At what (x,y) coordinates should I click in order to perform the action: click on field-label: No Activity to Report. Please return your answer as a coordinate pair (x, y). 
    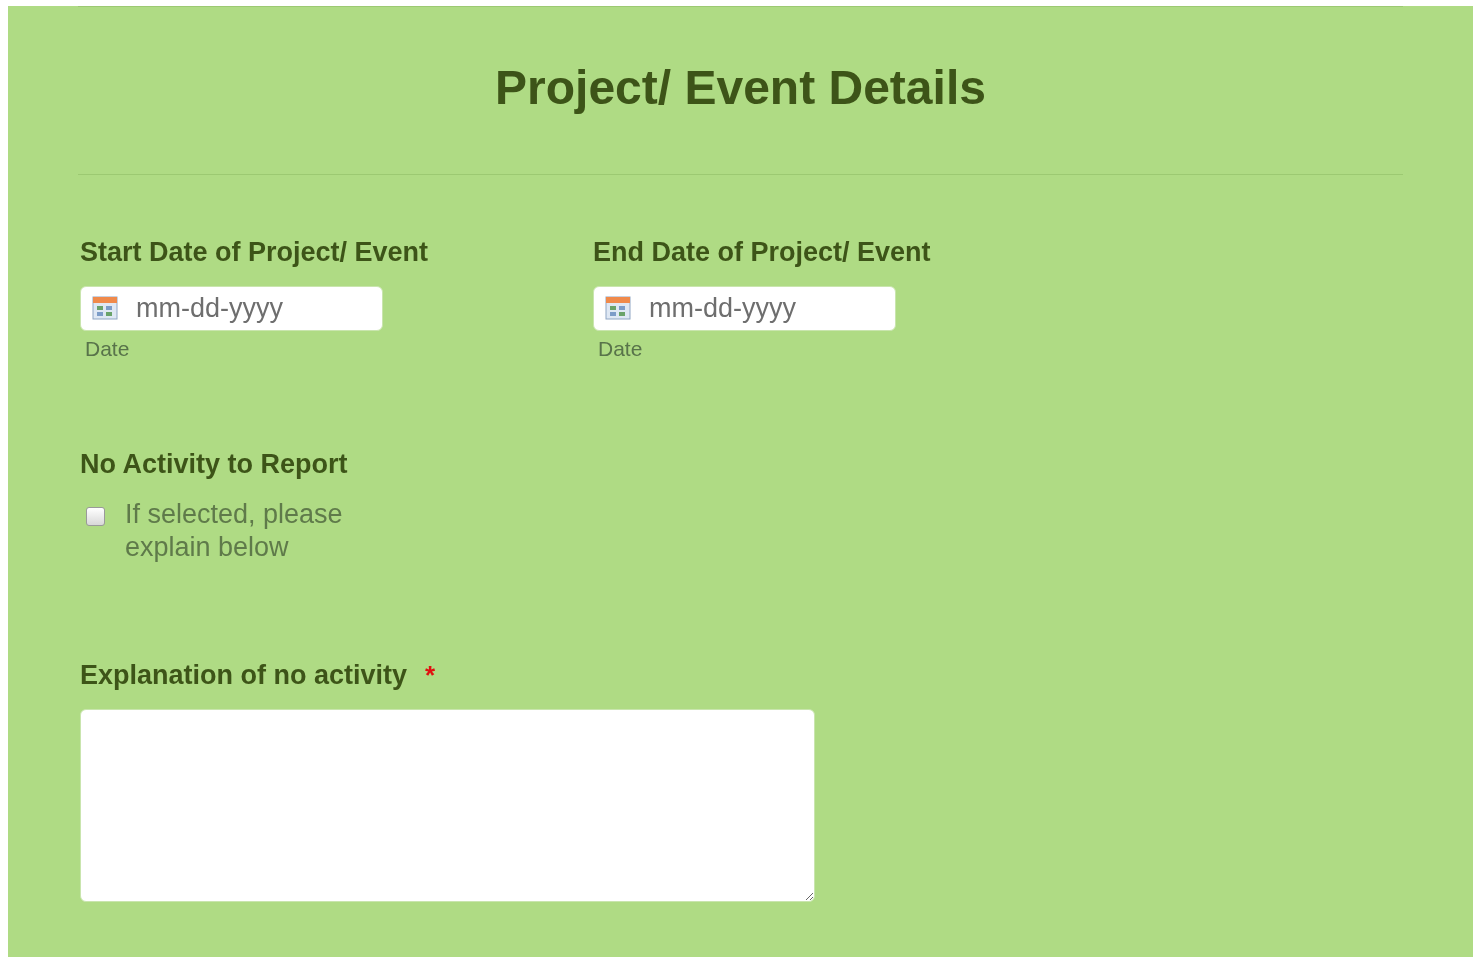
    Looking at the image, I should click on (214, 464).